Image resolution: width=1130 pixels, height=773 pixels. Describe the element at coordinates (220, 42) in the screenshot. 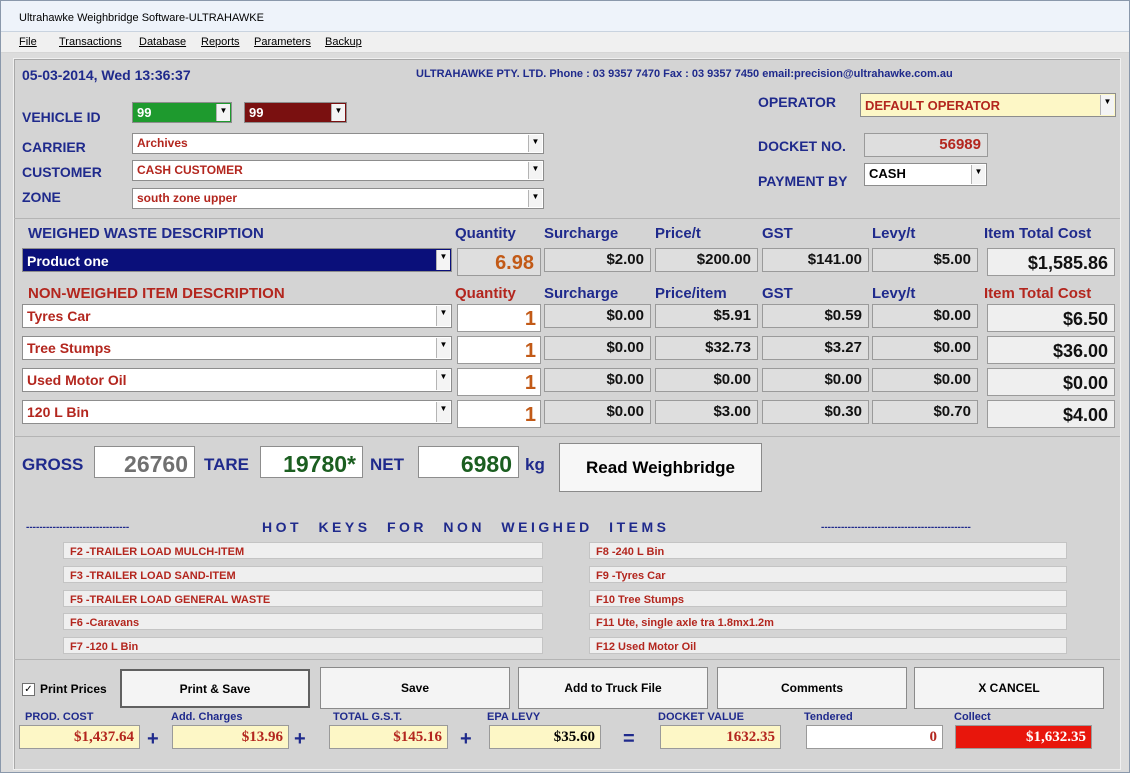

I see `menu-reports: Reports` at that location.